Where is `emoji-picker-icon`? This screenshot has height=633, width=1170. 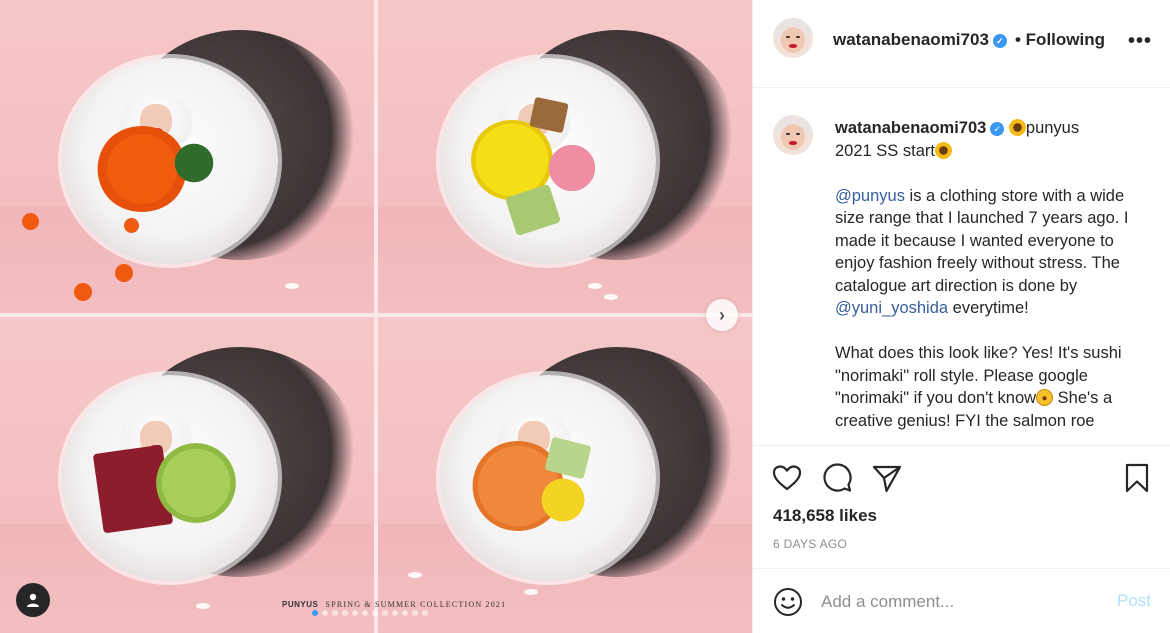
emoji-picker-icon is located at coordinates (788, 602).